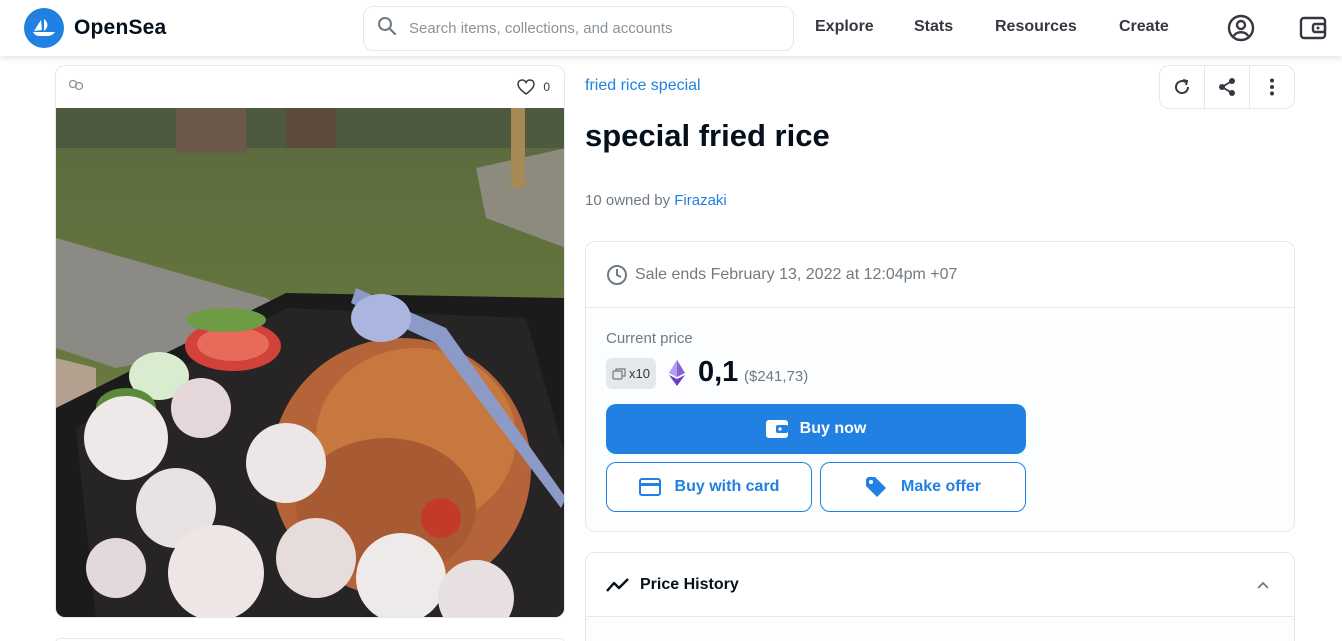 The height and width of the screenshot is (641, 1342). I want to click on refresh-button, so click(1182, 87).